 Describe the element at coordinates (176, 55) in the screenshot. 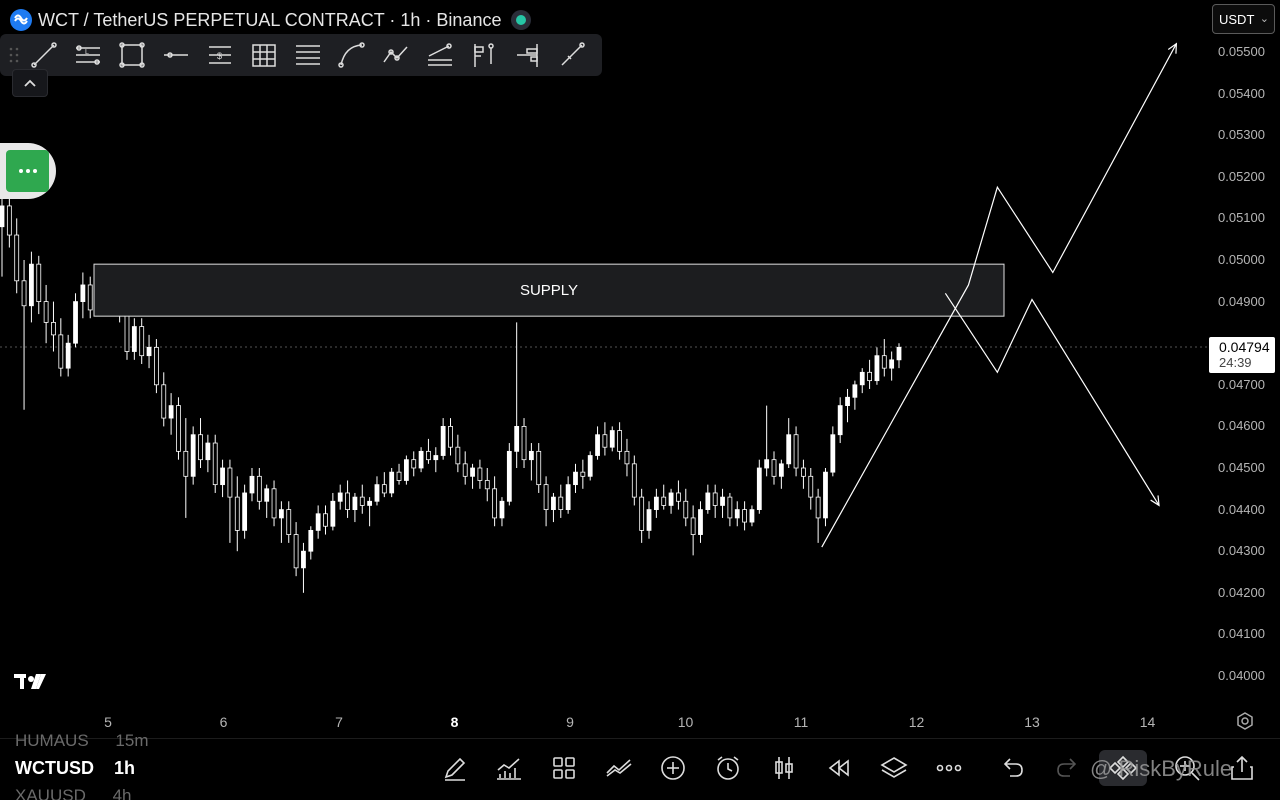

I see `horizontal-ray-tool` at that location.